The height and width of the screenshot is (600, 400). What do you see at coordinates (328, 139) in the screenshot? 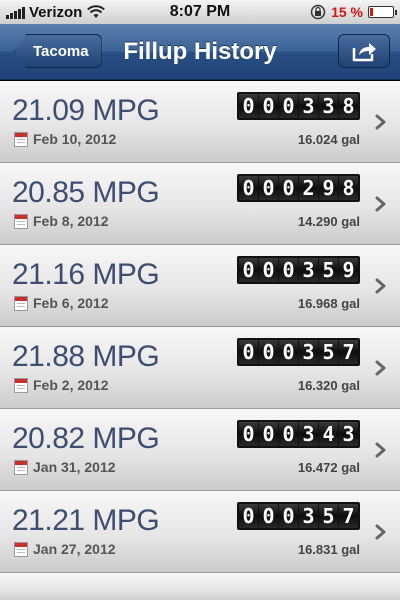
I see `gallons-value: 16.024 gal` at bounding box center [328, 139].